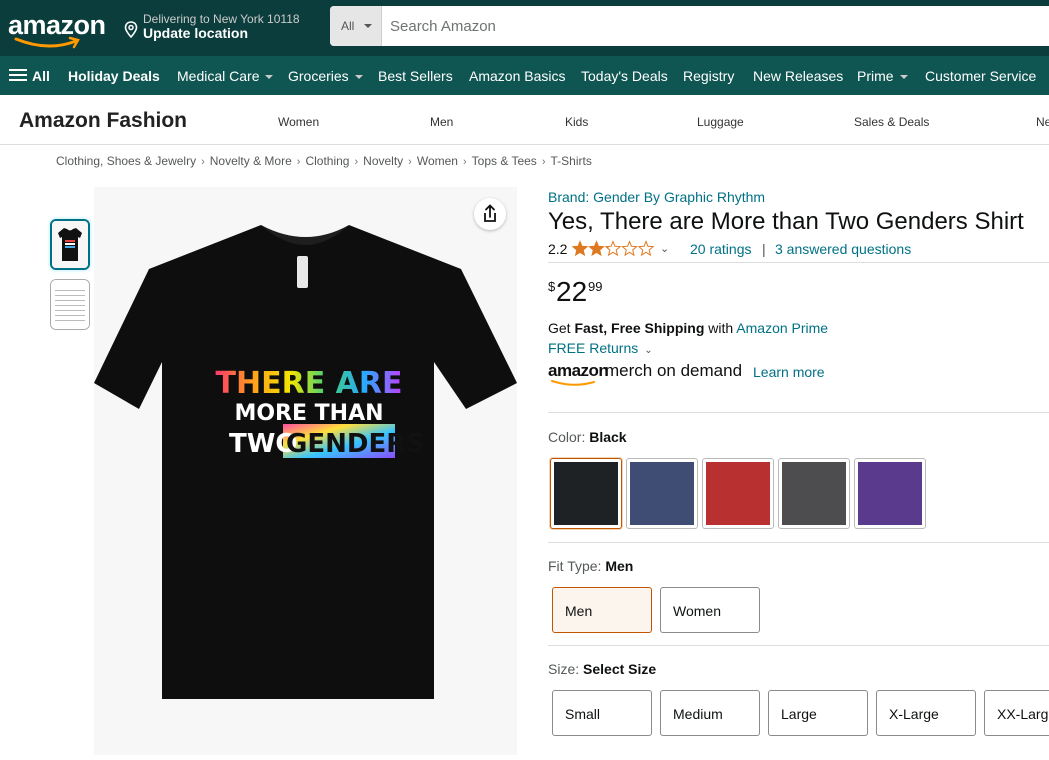  Describe the element at coordinates (782, 328) in the screenshot. I see `amazon-prime-link: Amazon Prime` at that location.